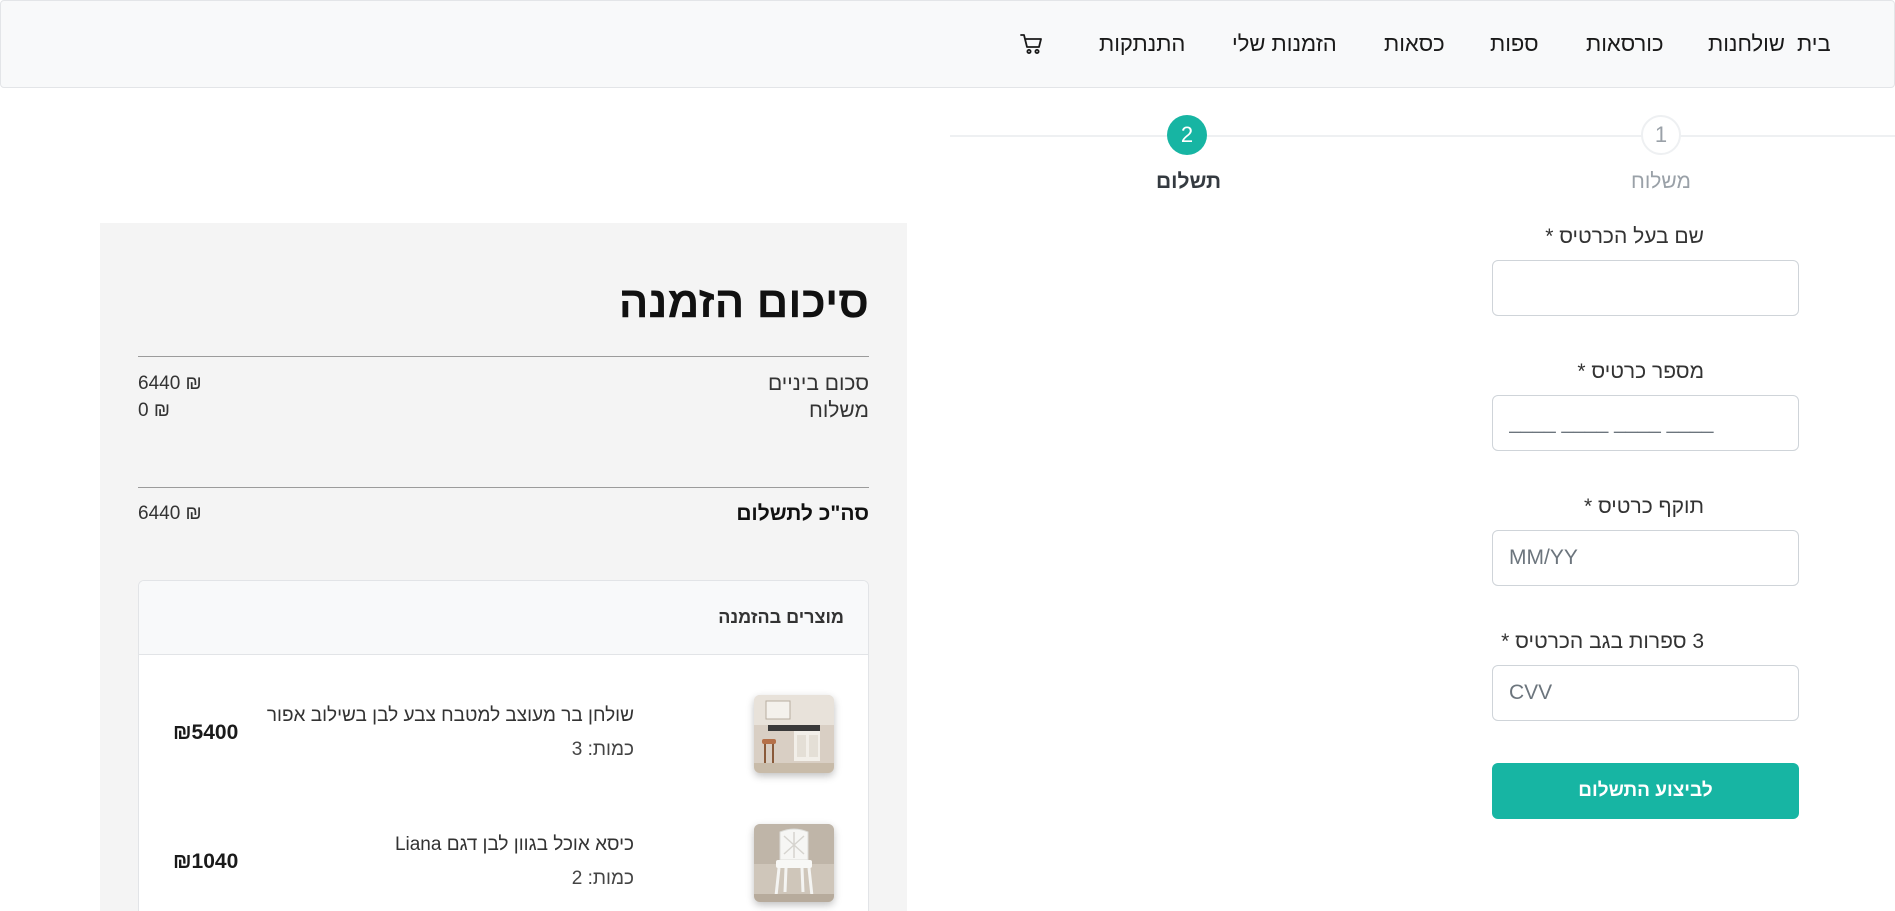  Describe the element at coordinates (794, 863) in the screenshot. I see `white-chair-image` at that location.